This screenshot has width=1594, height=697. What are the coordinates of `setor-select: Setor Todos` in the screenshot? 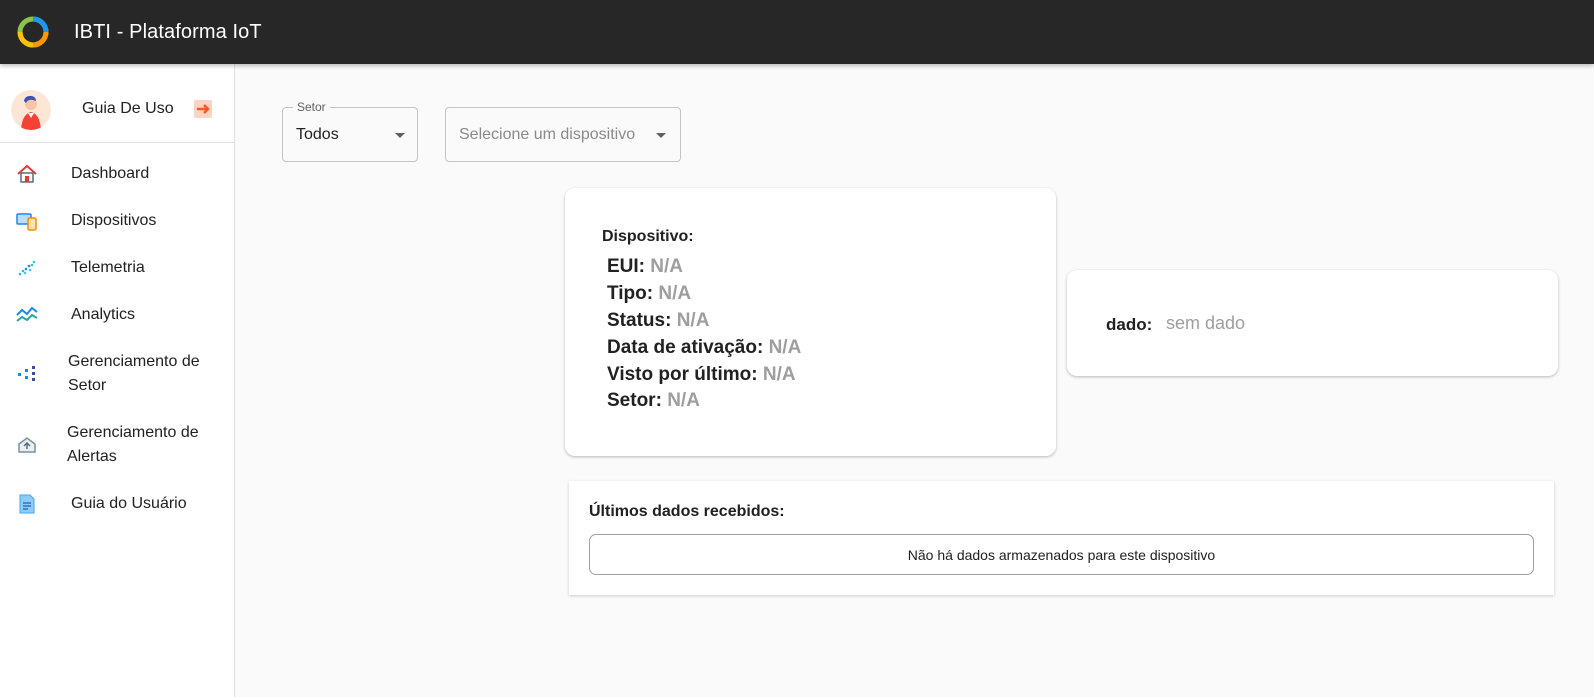 It's located at (350, 131).